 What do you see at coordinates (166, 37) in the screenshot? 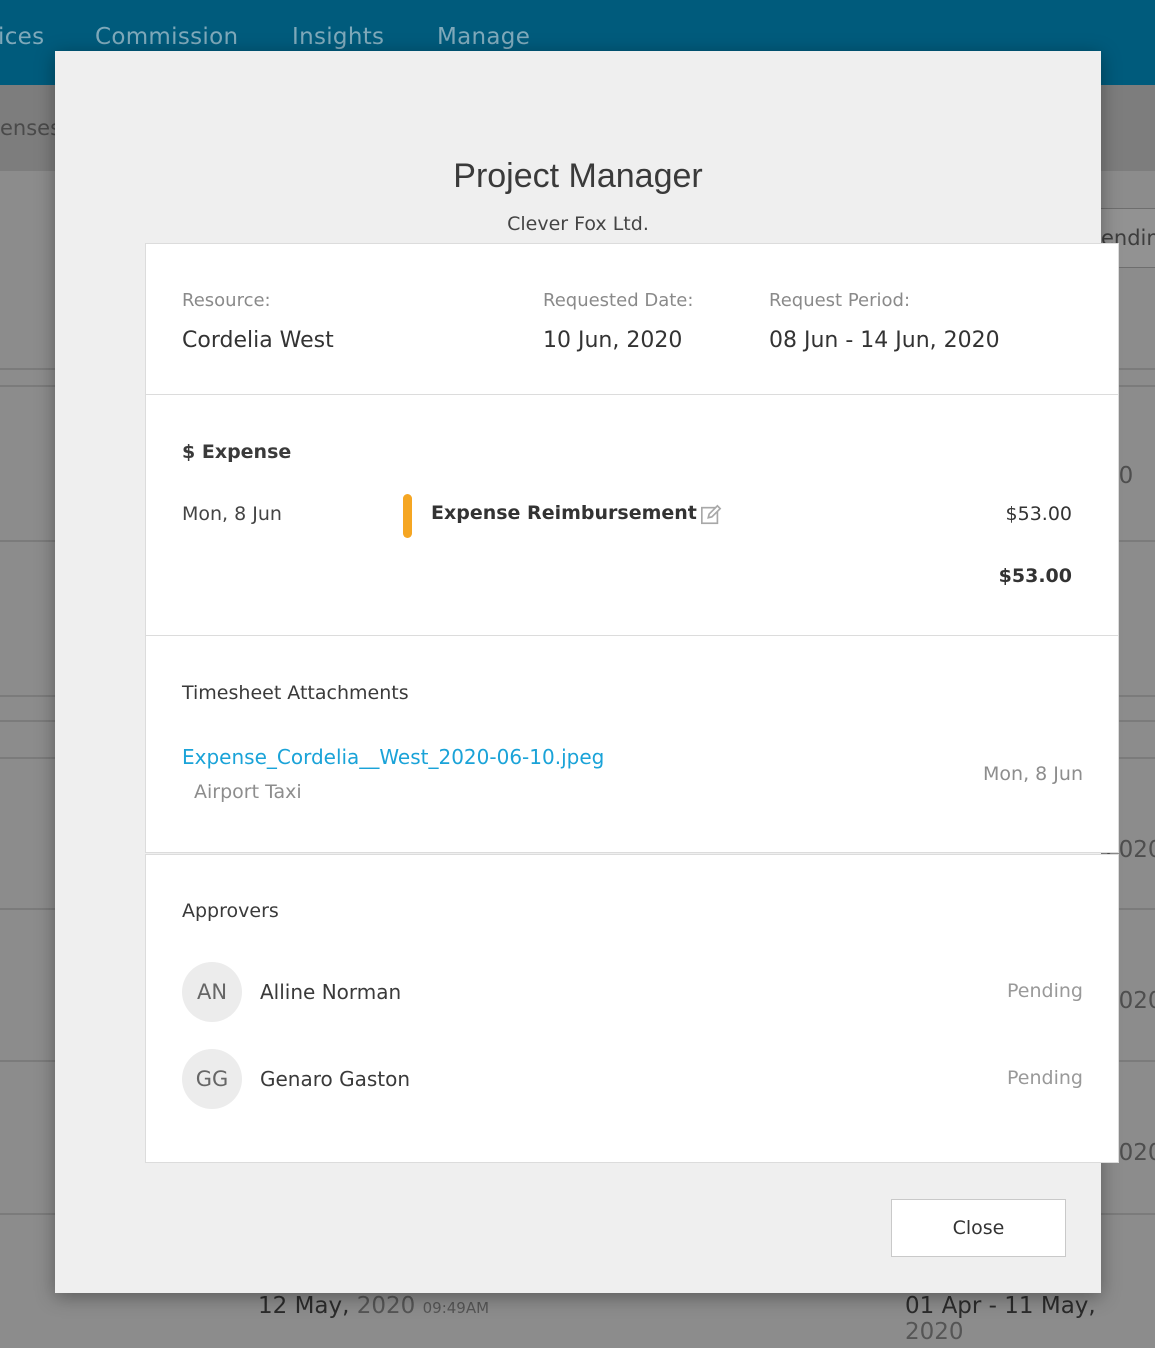
I see `nav-item-commission: Commission` at bounding box center [166, 37].